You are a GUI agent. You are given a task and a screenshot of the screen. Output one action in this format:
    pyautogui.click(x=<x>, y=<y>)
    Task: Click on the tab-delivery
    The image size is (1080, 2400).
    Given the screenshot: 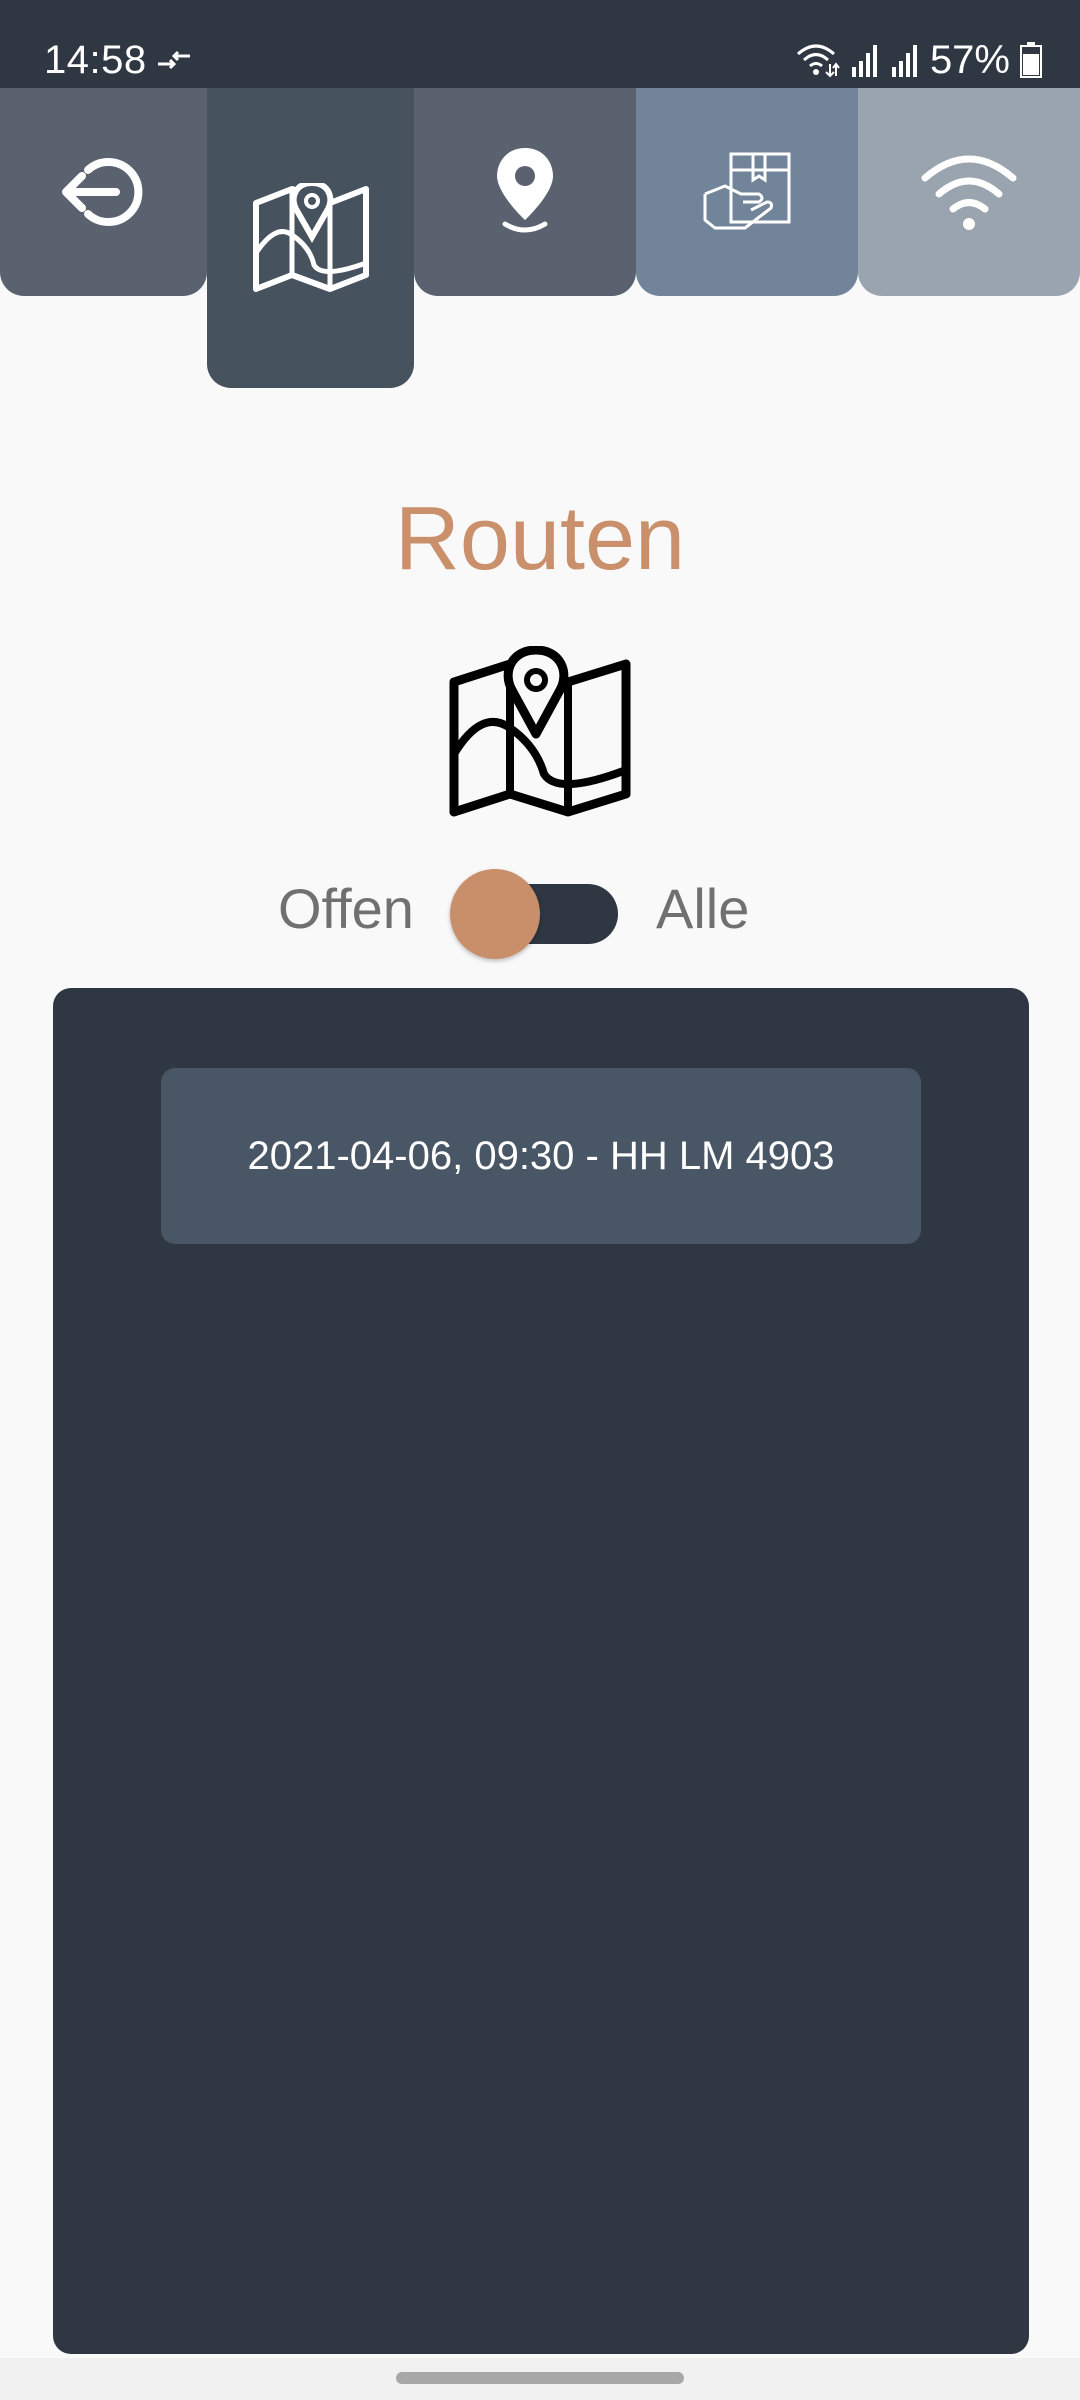 What is the action you would take?
    pyautogui.click(x=747, y=192)
    